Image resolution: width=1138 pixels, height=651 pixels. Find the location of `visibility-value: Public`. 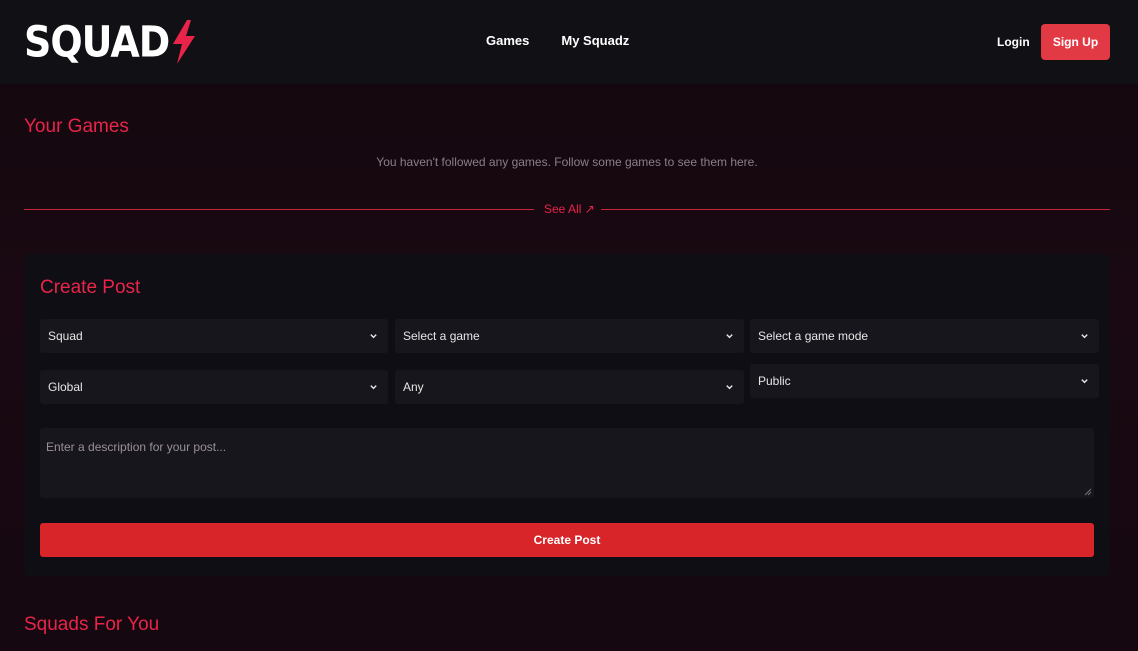

visibility-value: Public is located at coordinates (774, 381).